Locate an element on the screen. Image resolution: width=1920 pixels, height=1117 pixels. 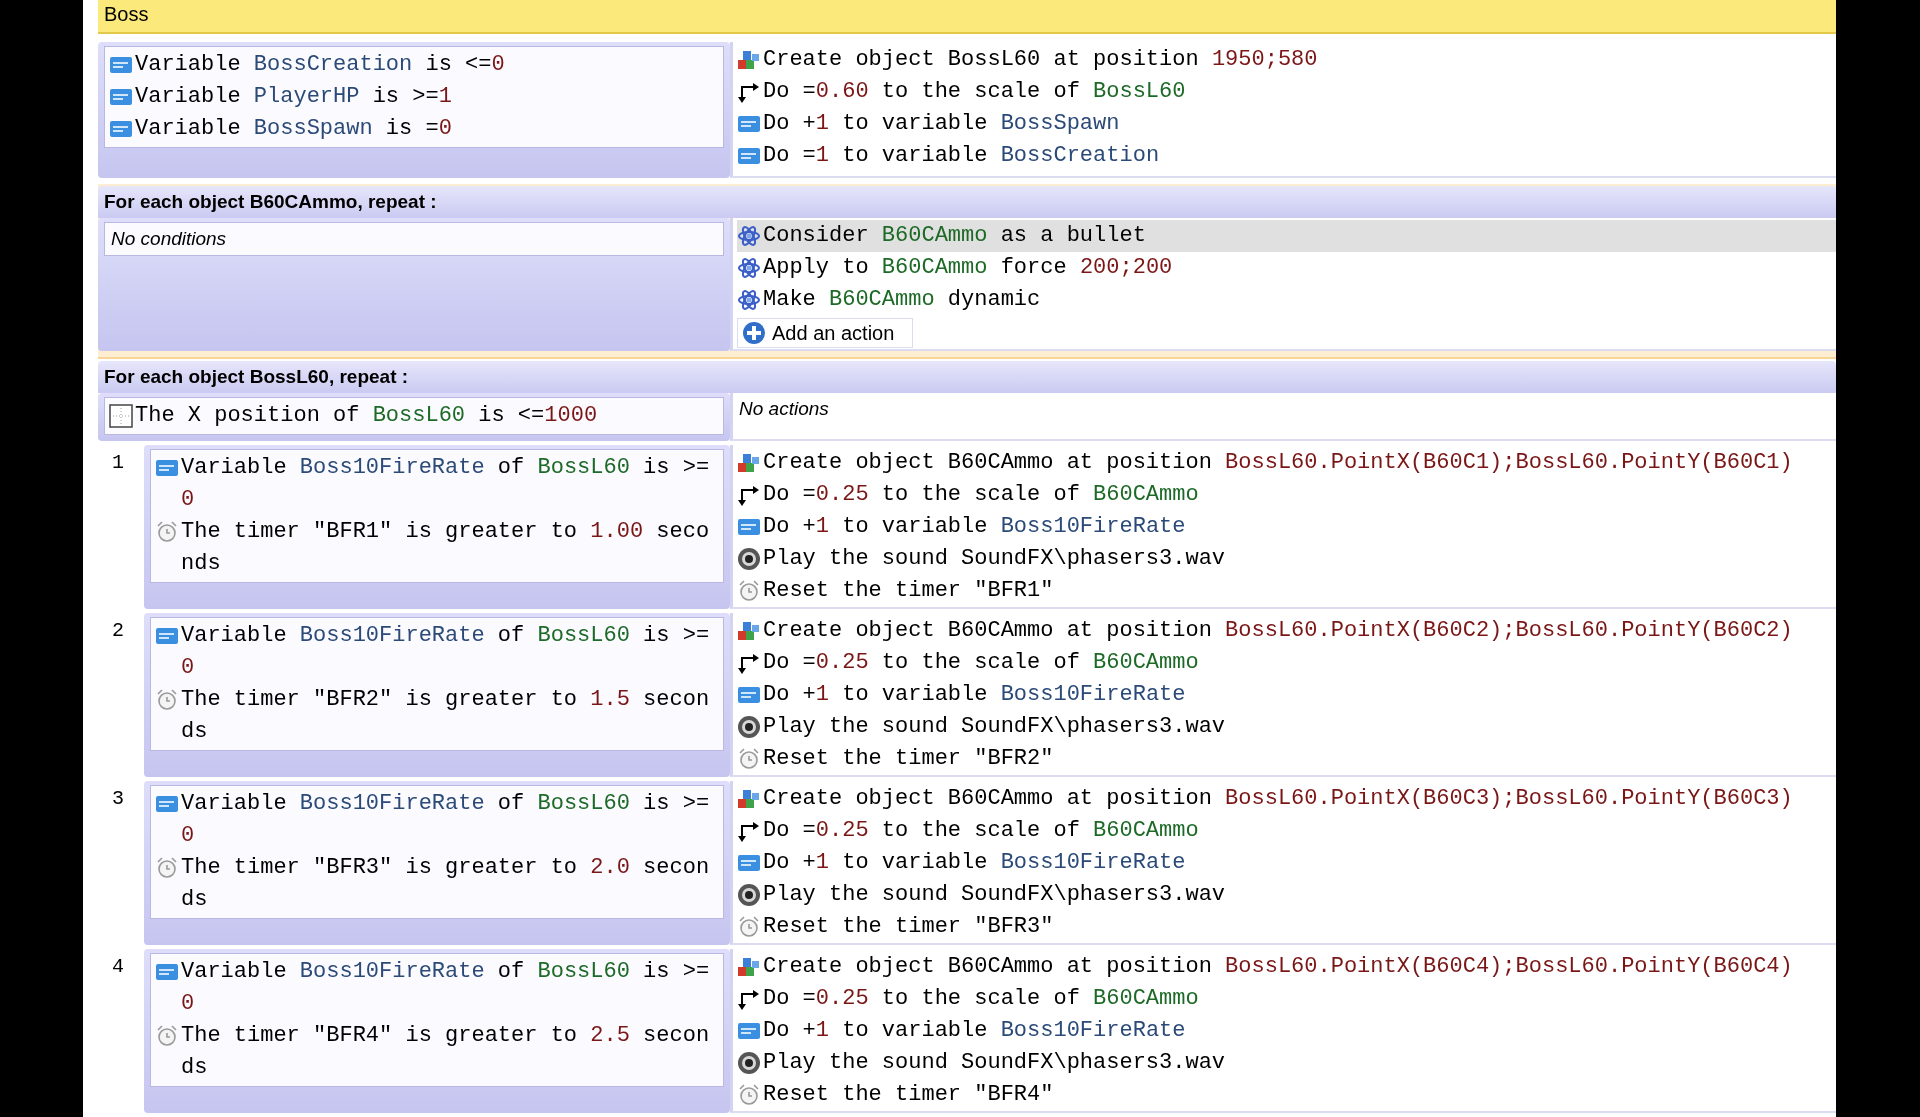
action: Do +1 to variable BossSpawn is located at coordinates (1286, 124).